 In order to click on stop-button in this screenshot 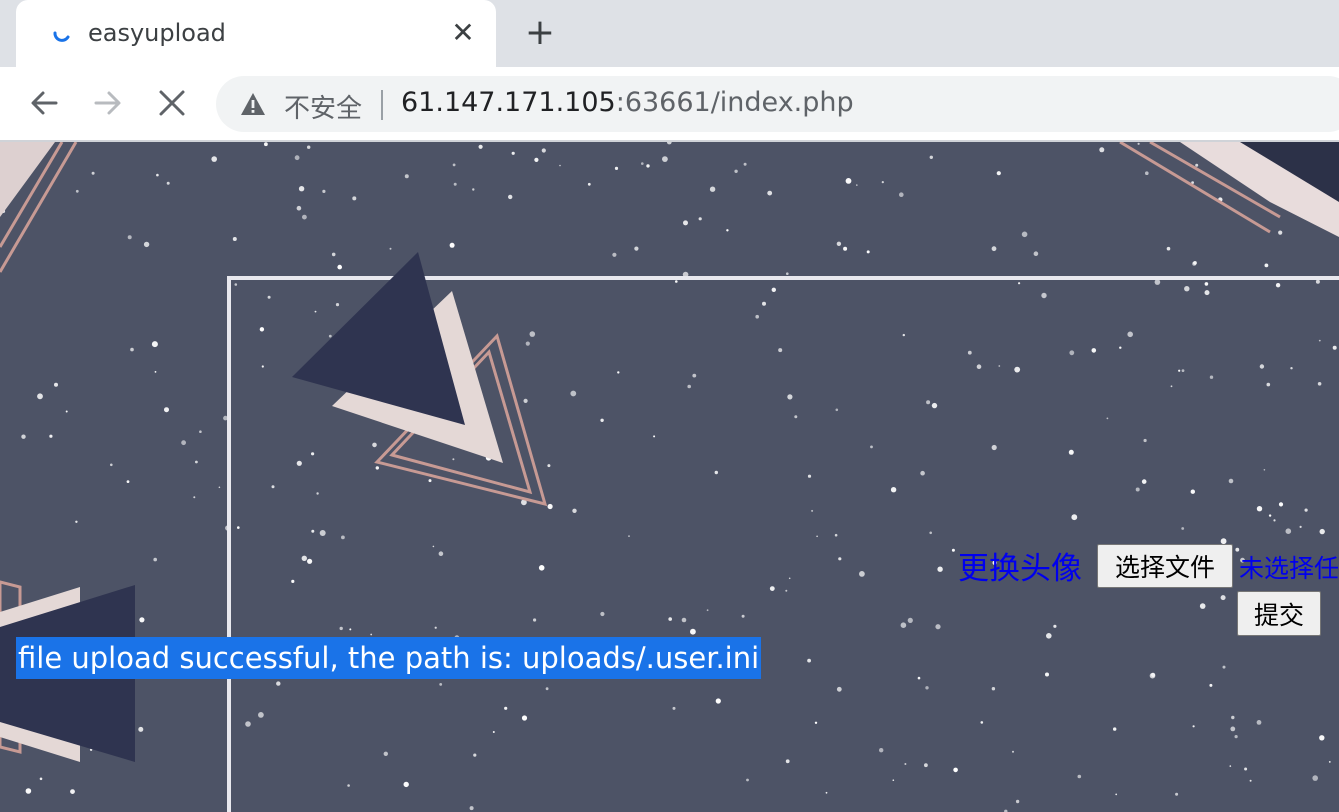, I will do `click(172, 103)`.